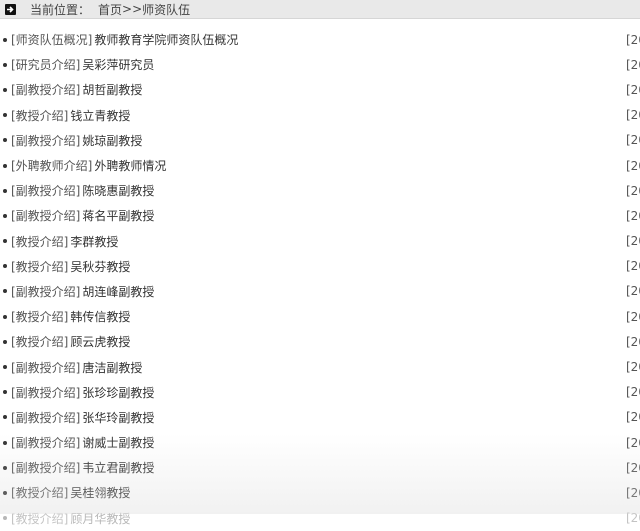 The image size is (640, 531). Describe the element at coordinates (166, 9) in the screenshot. I see `breadcrumb-current: 师资队伍` at that location.